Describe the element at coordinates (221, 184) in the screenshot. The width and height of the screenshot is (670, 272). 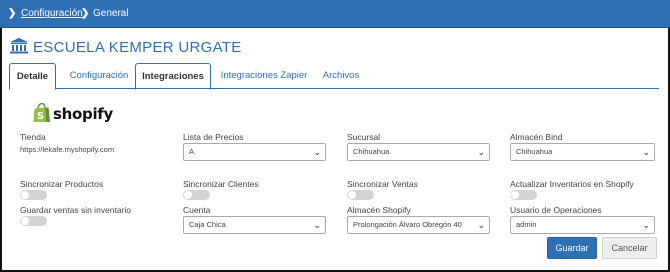
I see `sync-clients-label: Sincronizar Clientes` at that location.